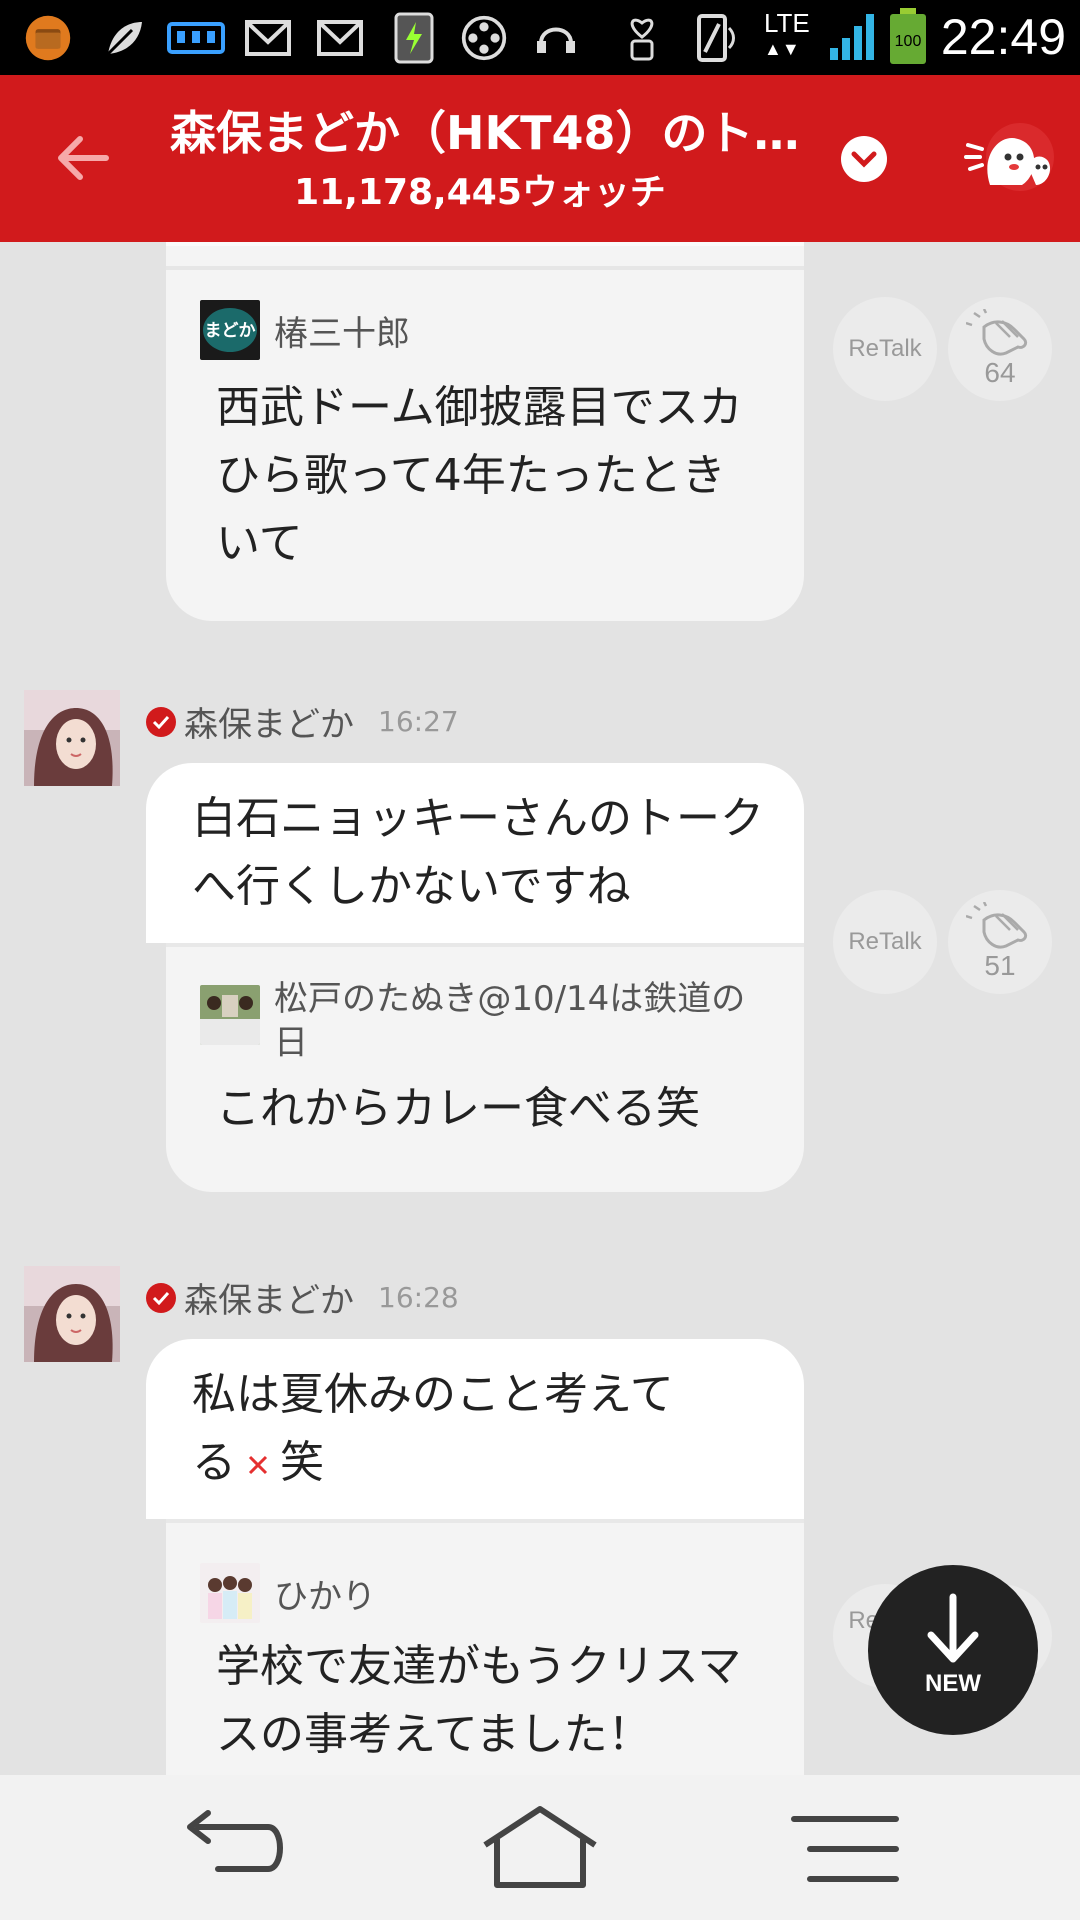 The image size is (1080, 1920). Describe the element at coordinates (1003, 37) in the screenshot. I see `clock: 22:49` at that location.